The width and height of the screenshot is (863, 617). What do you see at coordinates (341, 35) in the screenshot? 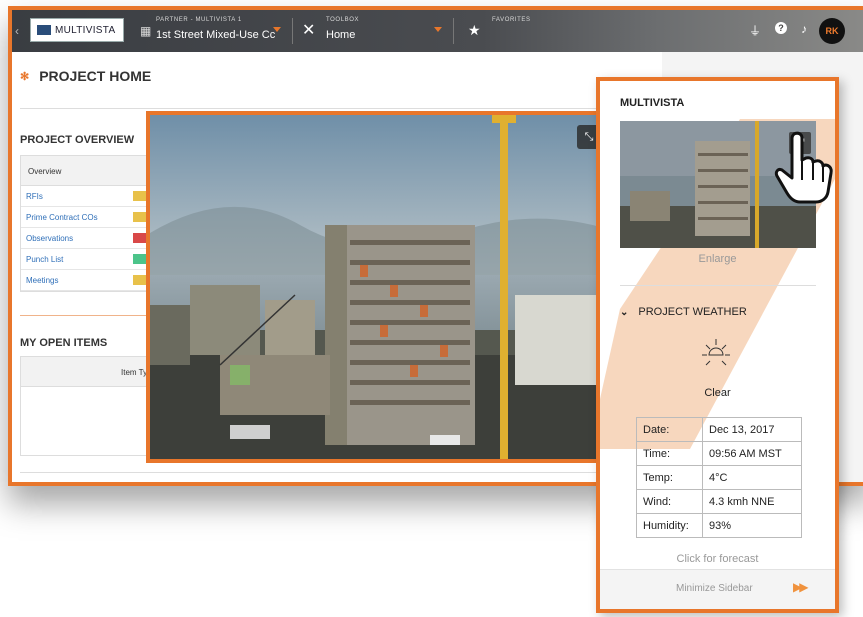
I see `toolbox-value: Home` at bounding box center [341, 35].